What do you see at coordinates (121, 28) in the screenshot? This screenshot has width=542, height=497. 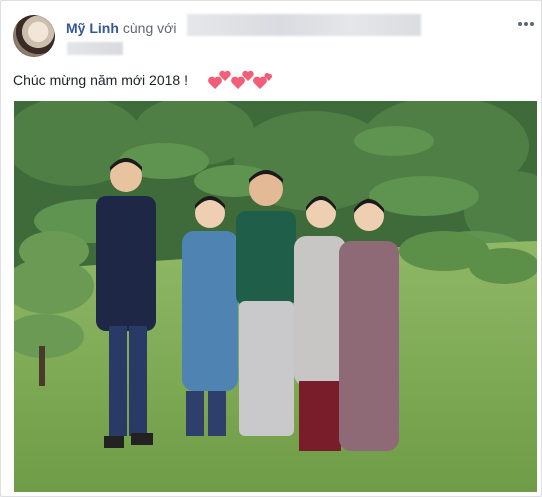 I see `post-header: Mỹ Linh cùng với` at bounding box center [121, 28].